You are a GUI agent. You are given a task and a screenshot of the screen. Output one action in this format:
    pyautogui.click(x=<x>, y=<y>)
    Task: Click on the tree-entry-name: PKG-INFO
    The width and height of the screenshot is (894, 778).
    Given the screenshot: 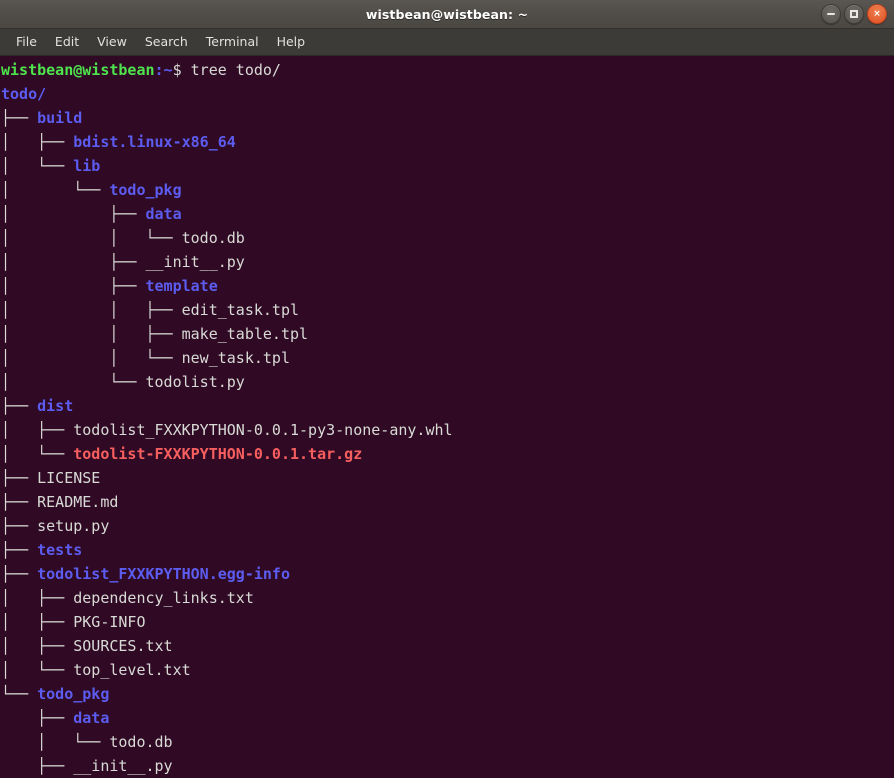 What is the action you would take?
    pyautogui.click(x=109, y=622)
    